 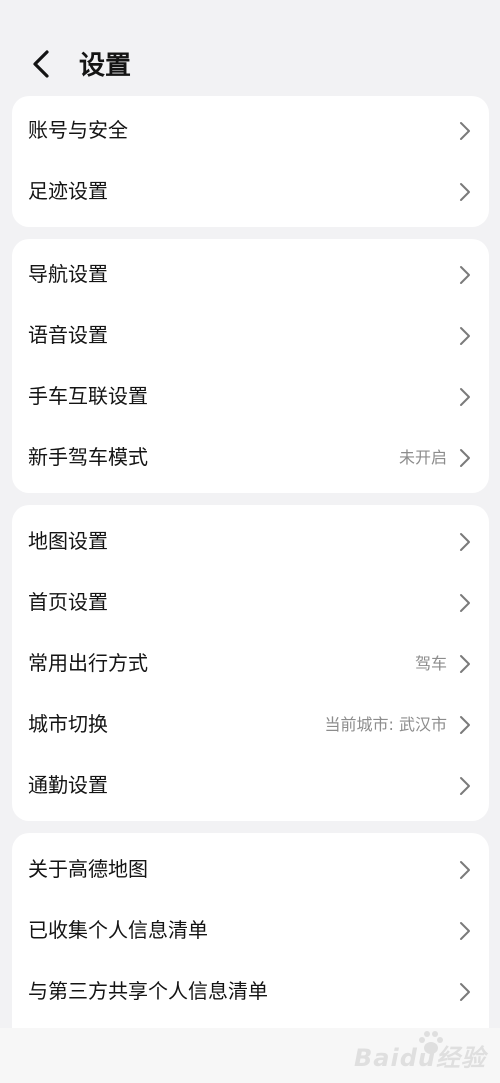 I want to click on row-home-settings: 首页设置, so click(x=250, y=602).